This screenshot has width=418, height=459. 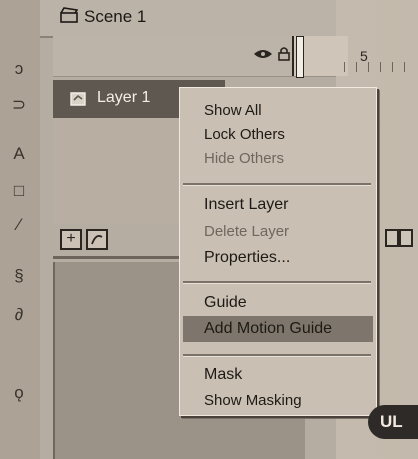 I want to click on menu-item-delete-layer: Delete Layer, so click(x=246, y=231).